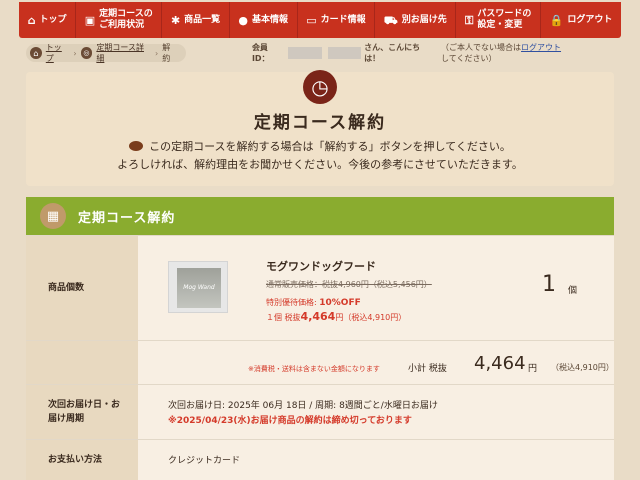 This screenshot has height=480, width=640. I want to click on course-icon: ◎, so click(86, 53).